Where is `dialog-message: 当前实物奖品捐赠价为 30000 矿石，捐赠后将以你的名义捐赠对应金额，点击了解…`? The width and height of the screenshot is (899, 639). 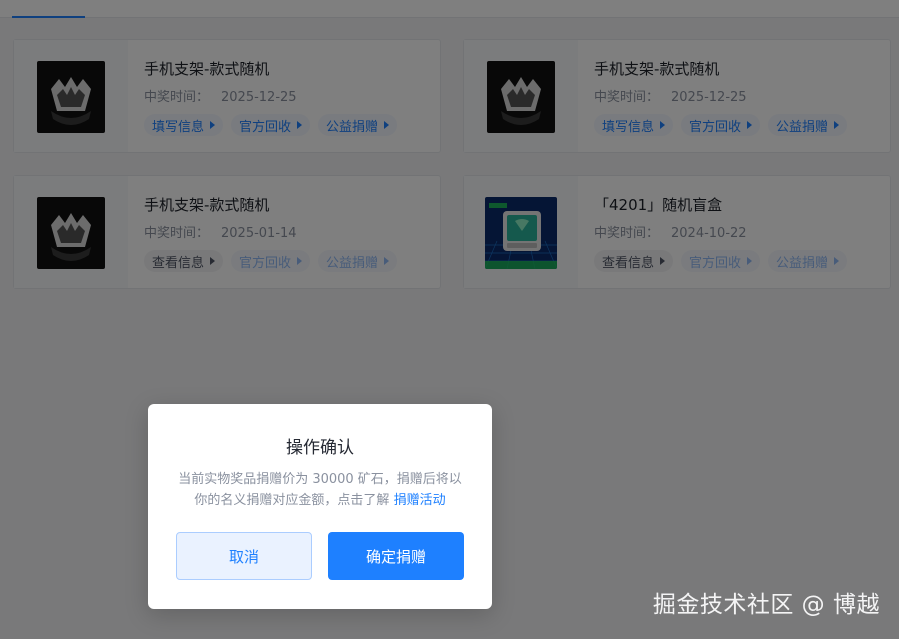 dialog-message: 当前实物奖品捐赠价为 30000 矿石，捐赠后将以你的名义捐赠对应金额，点击了解… is located at coordinates (320, 490).